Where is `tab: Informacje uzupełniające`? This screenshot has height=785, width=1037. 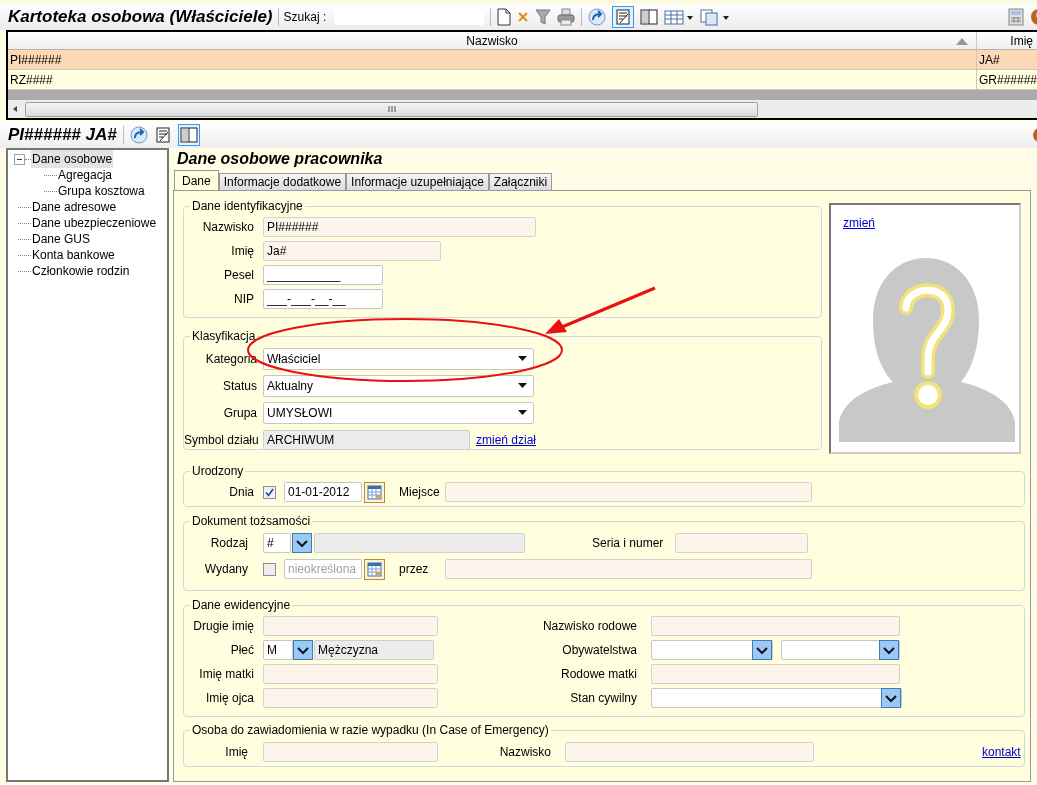
tab: Informacje uzupełniające is located at coordinates (417, 181).